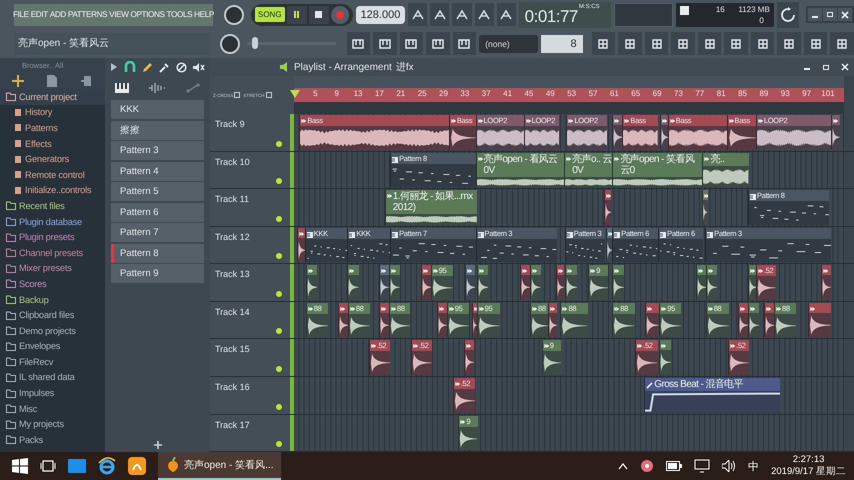 This screenshot has width=854, height=480. Describe the element at coordinates (52, 362) in the screenshot. I see `browser-item: FileRecv` at that location.